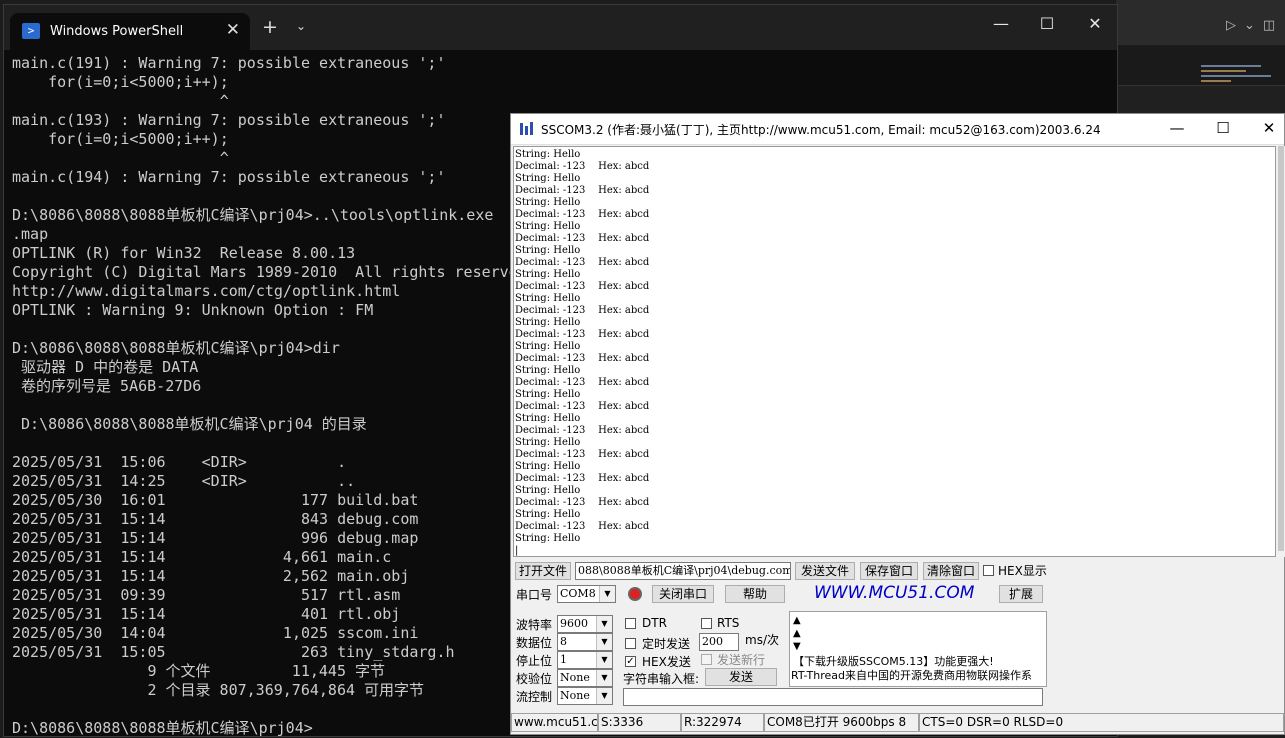  I want to click on port-select: COM8 ▼, so click(586, 594).